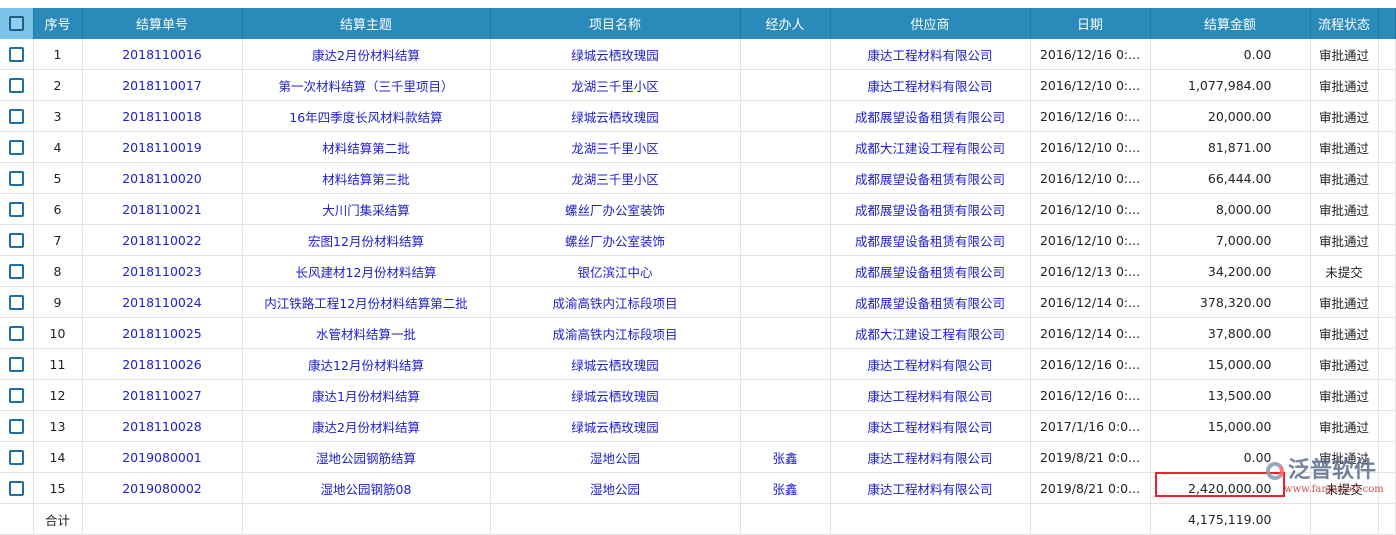 This screenshot has height=535, width=1396. Describe the element at coordinates (366, 395) in the screenshot. I see `cell-subject: 康达1月份材料结算` at that location.